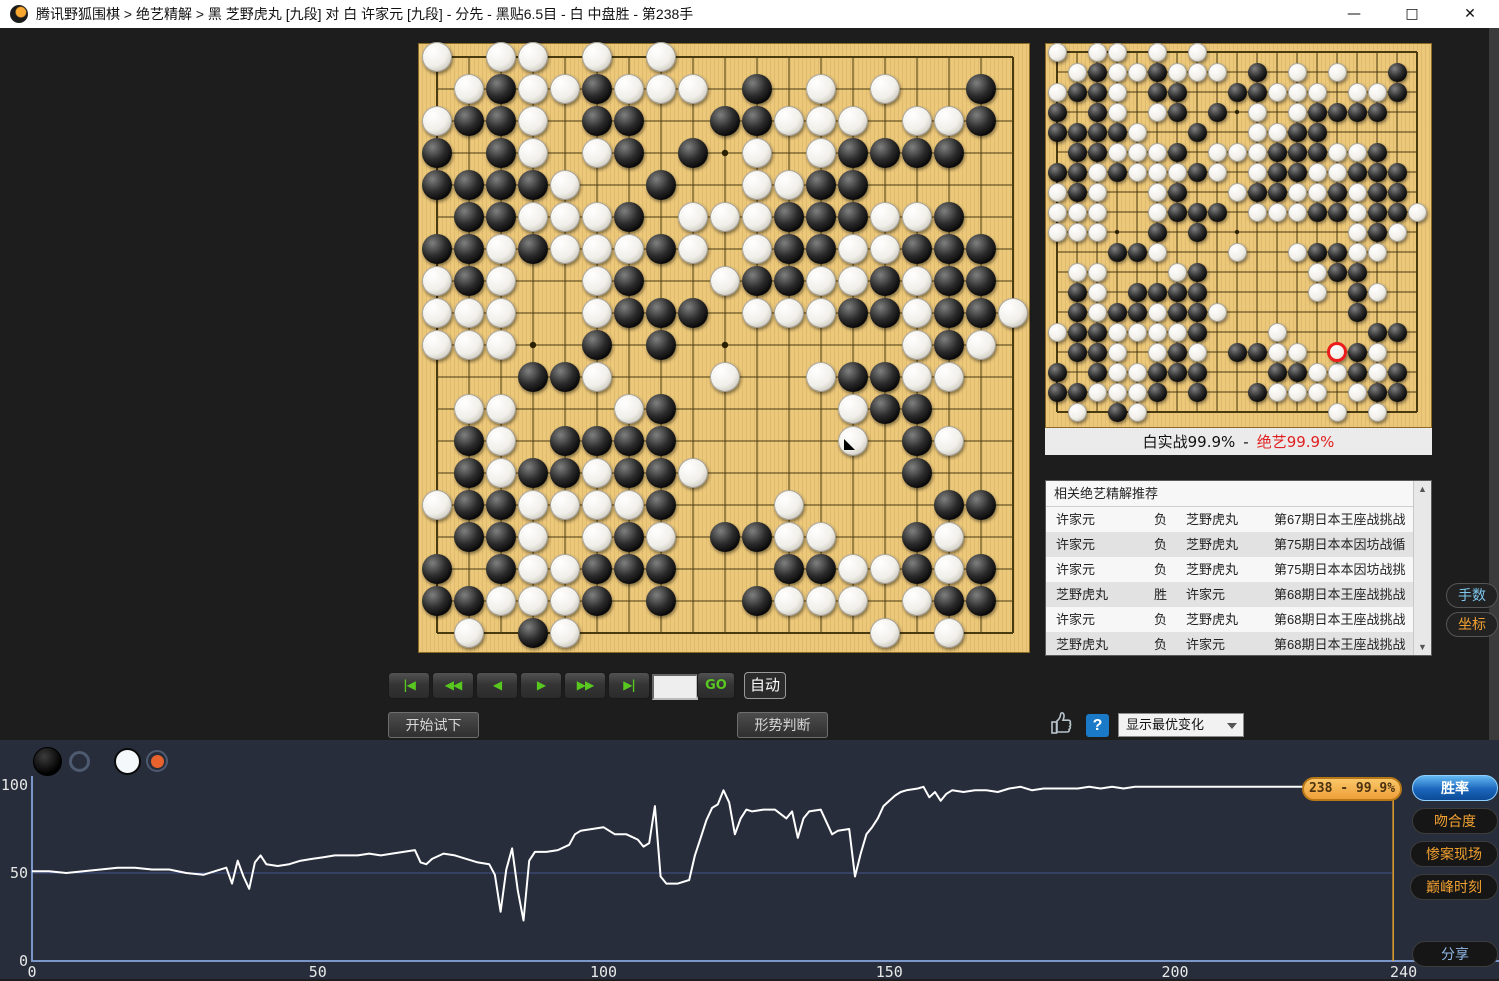  What do you see at coordinates (585, 685) in the screenshot?
I see `fast-forward-button: ▶▶` at bounding box center [585, 685].